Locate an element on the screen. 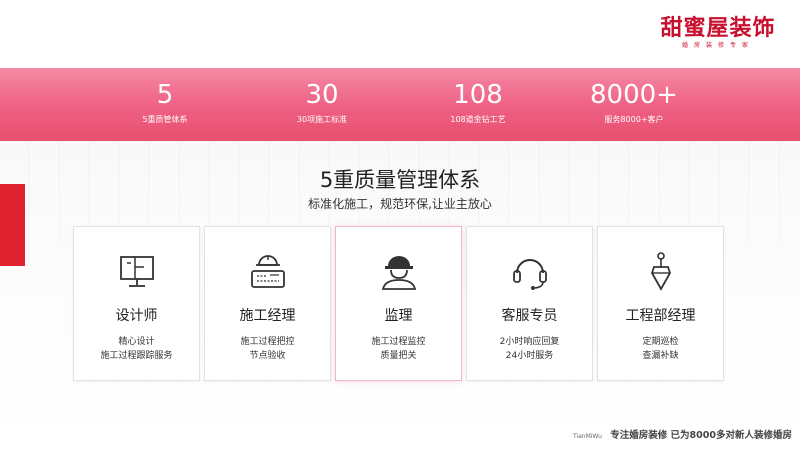 The width and height of the screenshot is (800, 451). stat-quality-system: 5 5重质管体系 is located at coordinates (165, 104).